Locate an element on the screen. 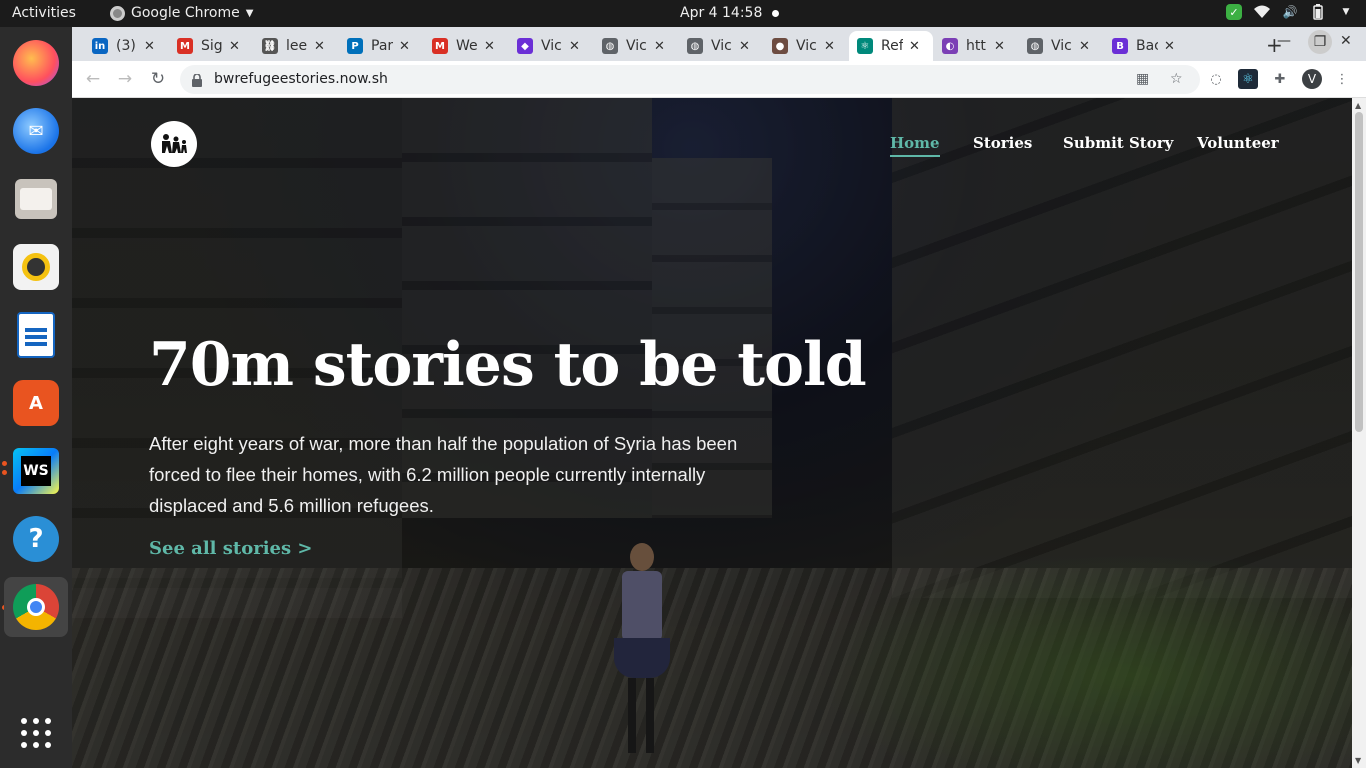 The width and height of the screenshot is (1366, 768). puzzle-icon: ✚ is located at coordinates (1280, 79).